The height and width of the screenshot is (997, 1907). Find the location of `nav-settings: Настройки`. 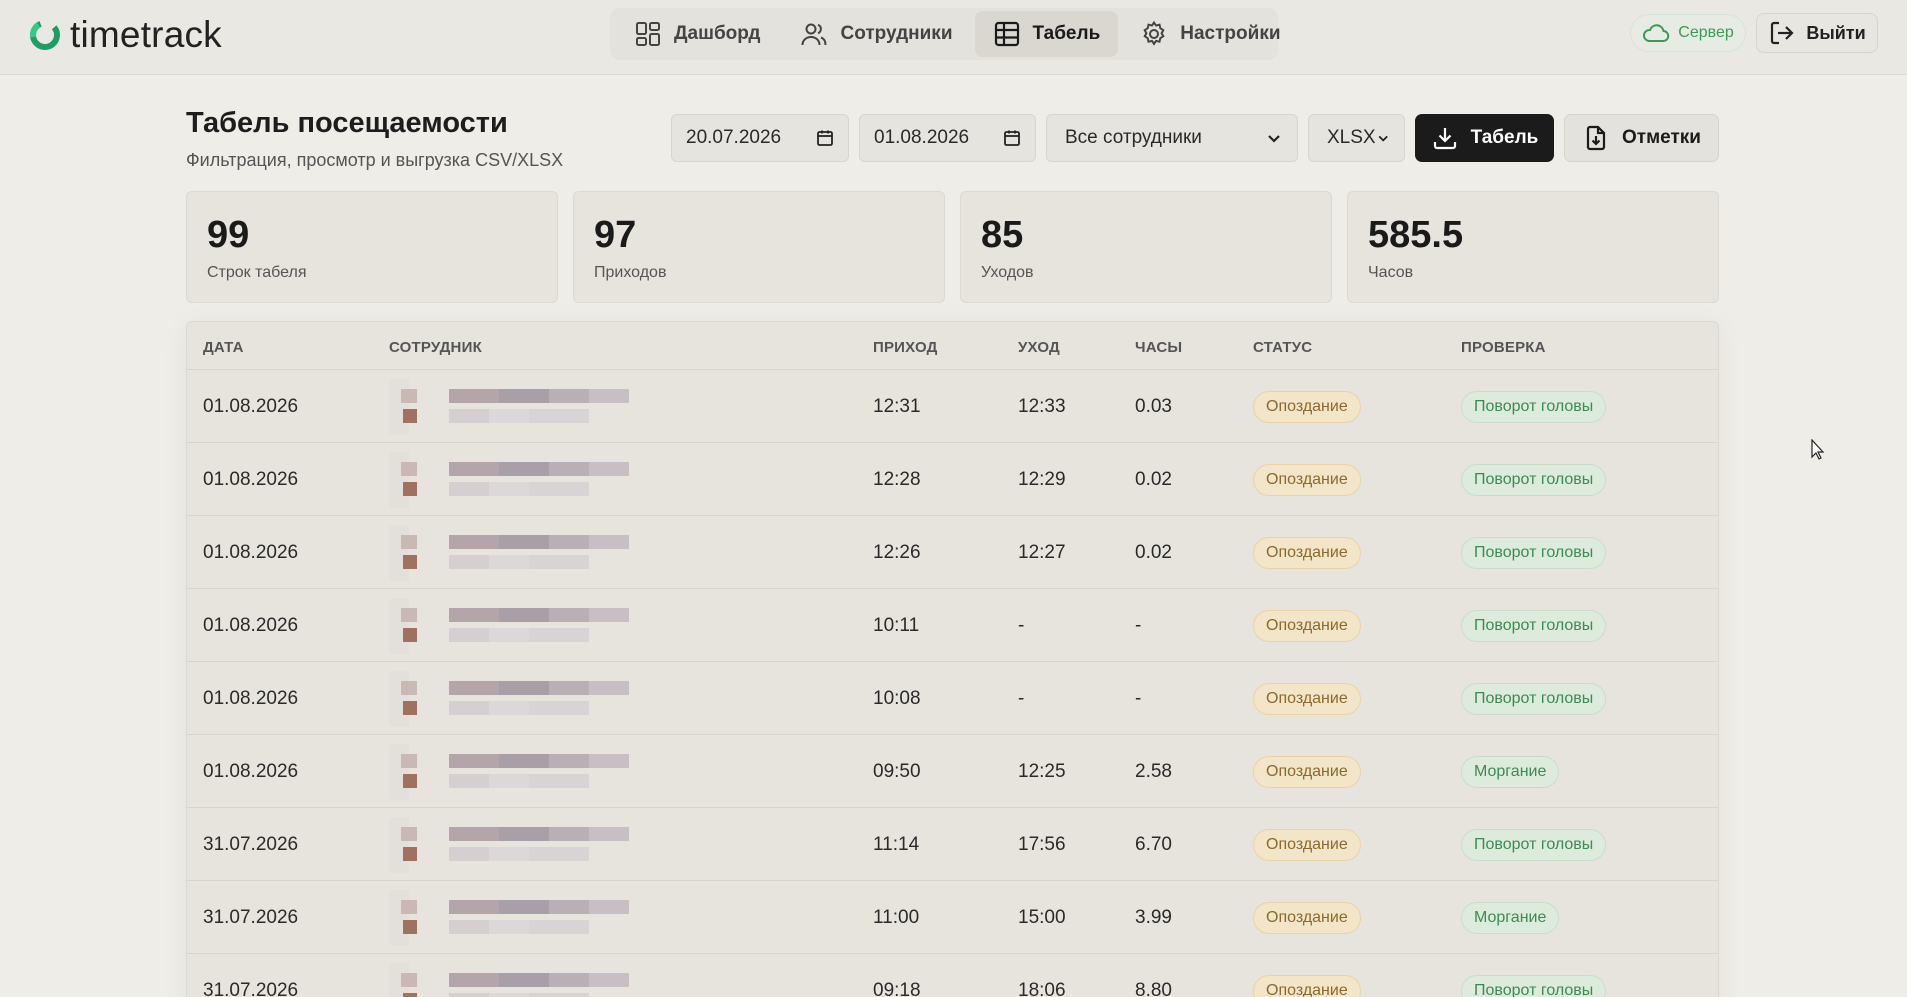

nav-settings: Настройки is located at coordinates (1210, 34).